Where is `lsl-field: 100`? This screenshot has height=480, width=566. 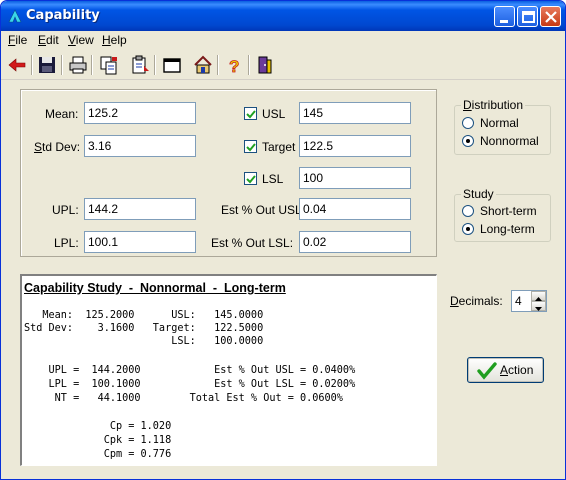
lsl-field: 100 is located at coordinates (355, 178).